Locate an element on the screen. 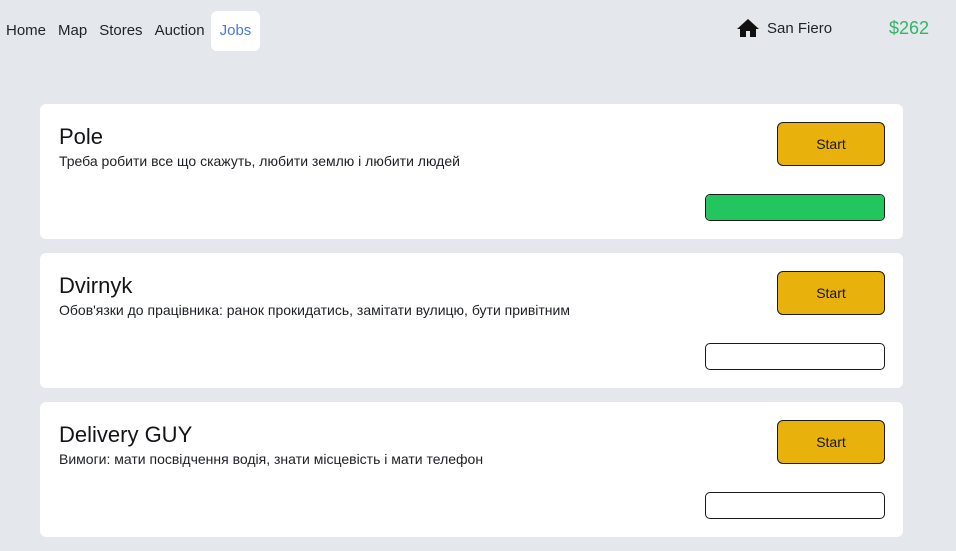 The width and height of the screenshot is (956, 551). job-title: Delivery GUY is located at coordinates (126, 434).